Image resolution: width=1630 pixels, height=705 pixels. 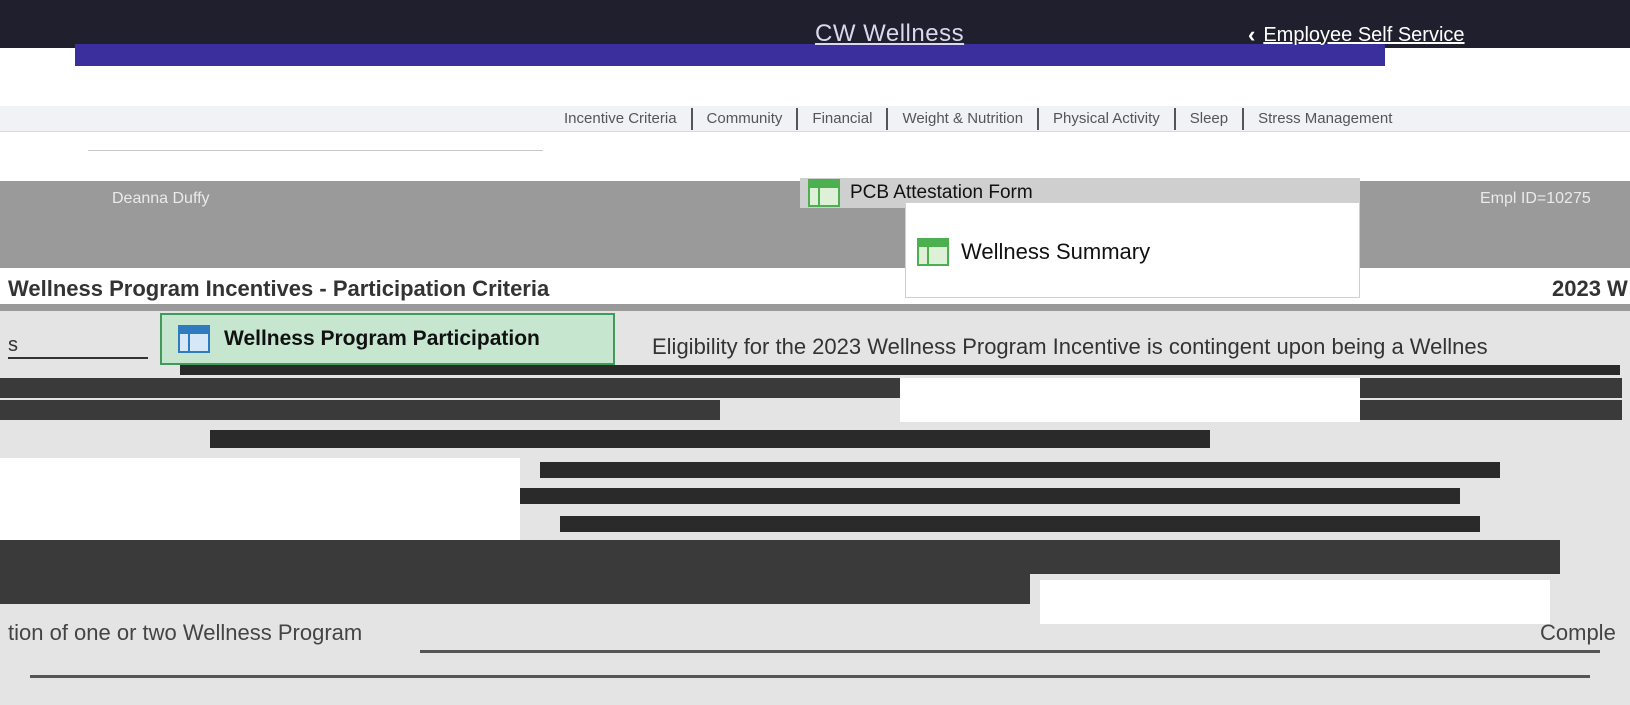 I want to click on tab-weight-nutrition: Weight & Nutrition, so click(x=964, y=119).